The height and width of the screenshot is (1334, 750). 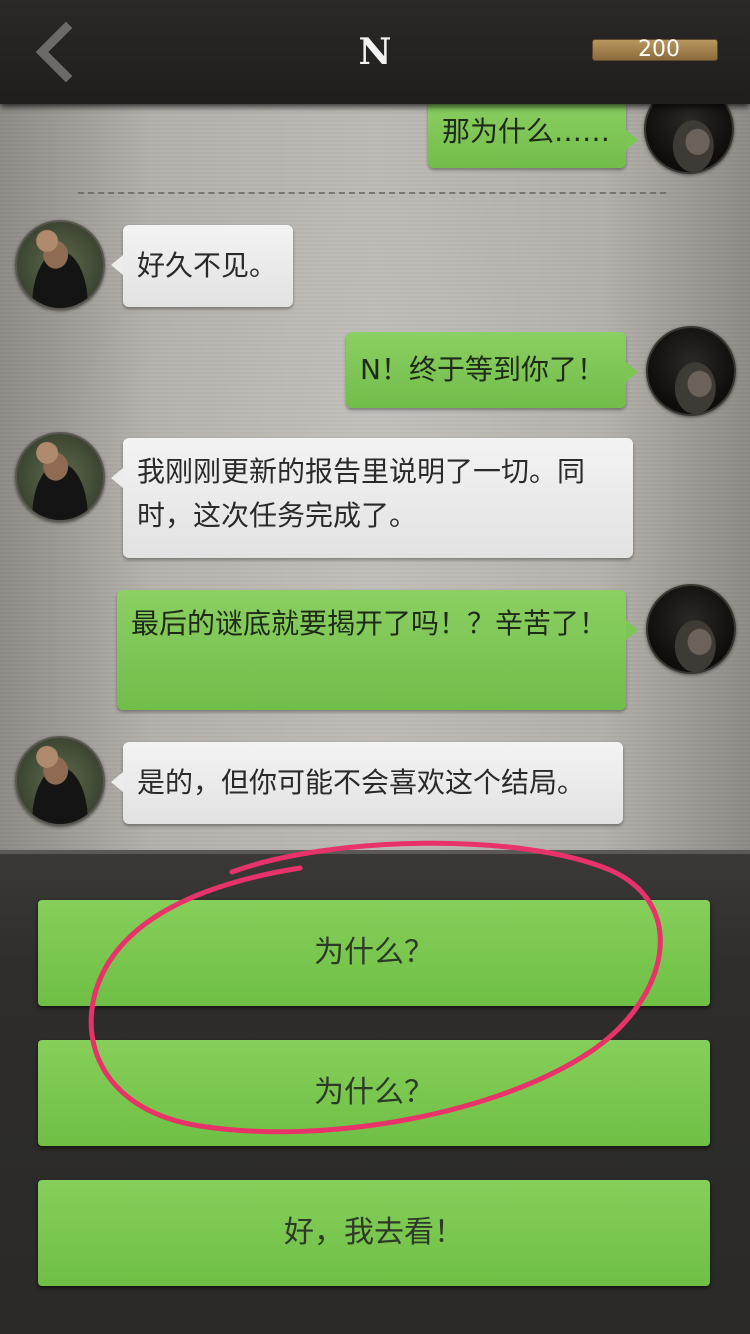 What do you see at coordinates (361, 782) in the screenshot?
I see `message-text: 是的，但你可能不会喜欢这个结局。` at bounding box center [361, 782].